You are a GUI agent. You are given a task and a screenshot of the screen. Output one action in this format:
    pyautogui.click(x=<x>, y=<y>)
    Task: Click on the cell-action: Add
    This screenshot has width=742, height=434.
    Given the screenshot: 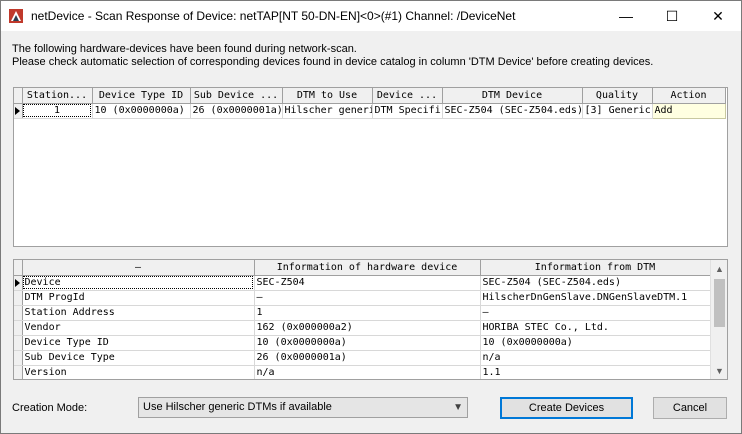 What is the action you would take?
    pyautogui.click(x=688, y=110)
    